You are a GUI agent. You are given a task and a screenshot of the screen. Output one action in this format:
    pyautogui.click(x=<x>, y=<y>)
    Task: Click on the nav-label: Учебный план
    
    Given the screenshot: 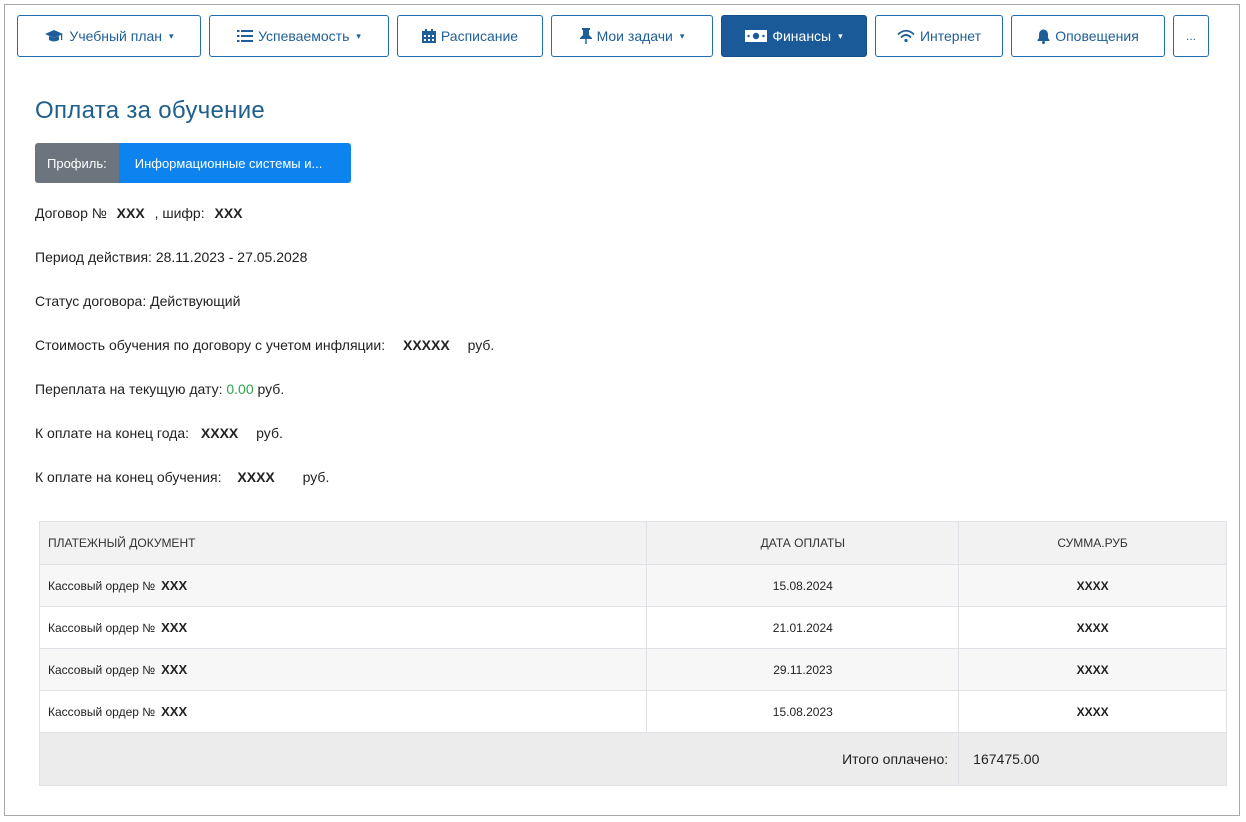 What is the action you would take?
    pyautogui.click(x=116, y=36)
    